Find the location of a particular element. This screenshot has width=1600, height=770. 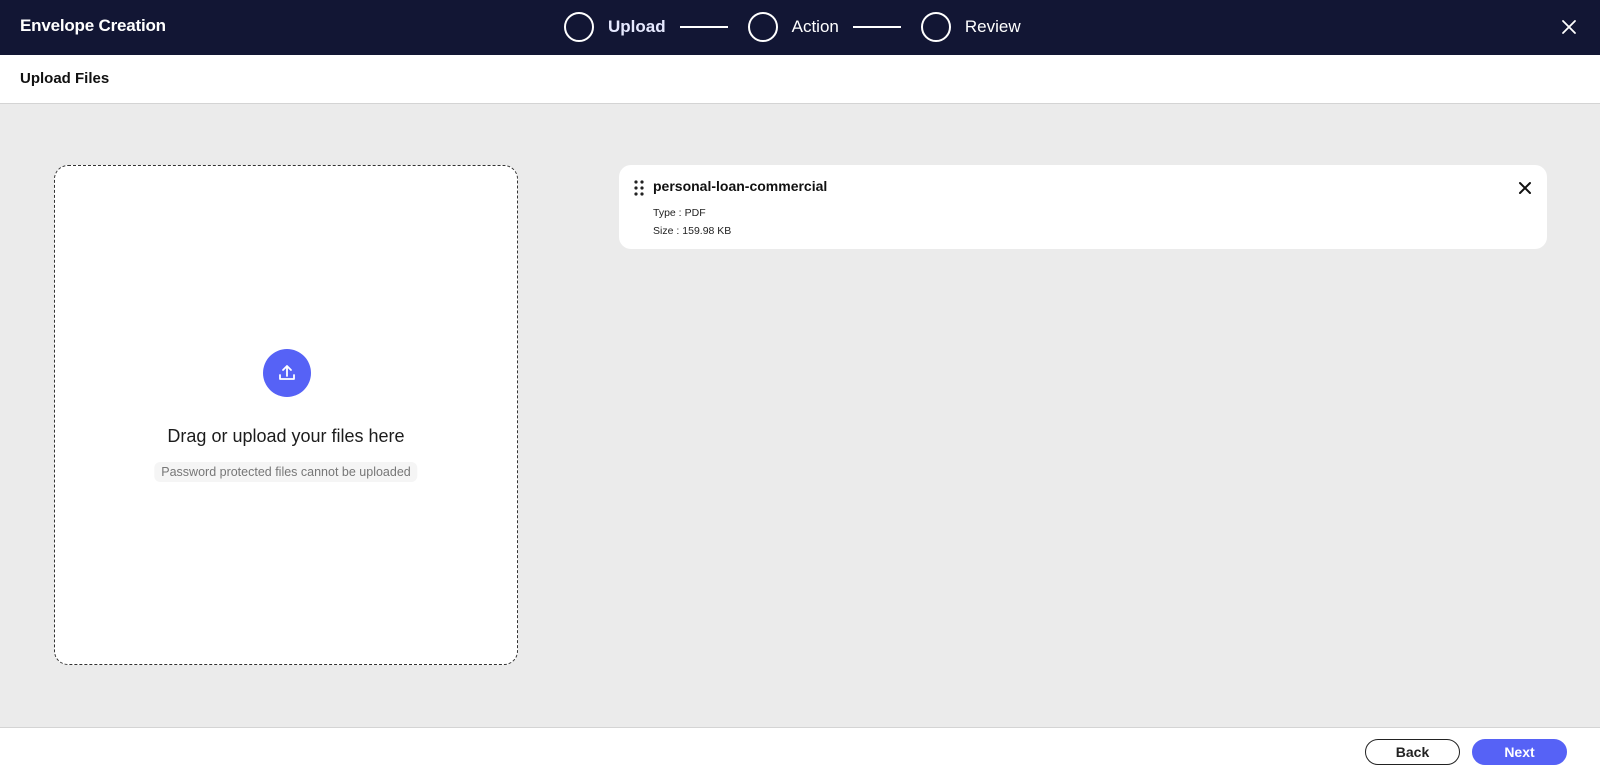

file-size: Size :159.98 KB is located at coordinates (692, 231).